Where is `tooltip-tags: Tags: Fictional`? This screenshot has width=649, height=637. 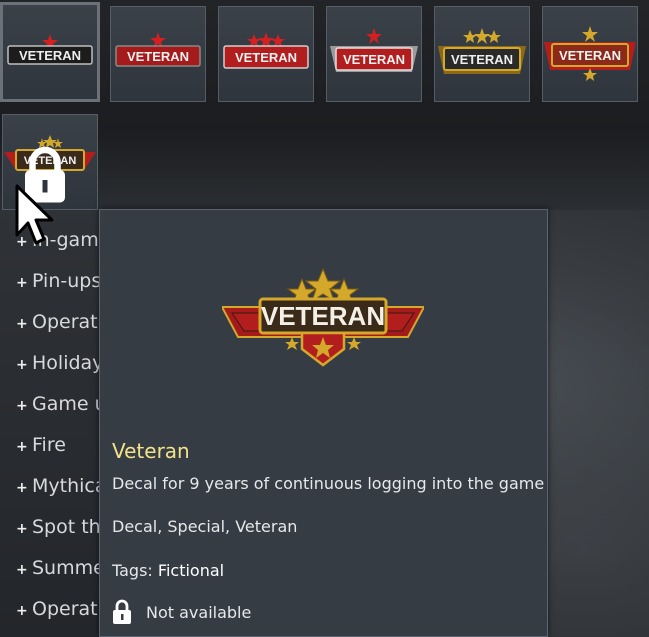
tooltip-tags: Tags: Fictional is located at coordinates (168, 570).